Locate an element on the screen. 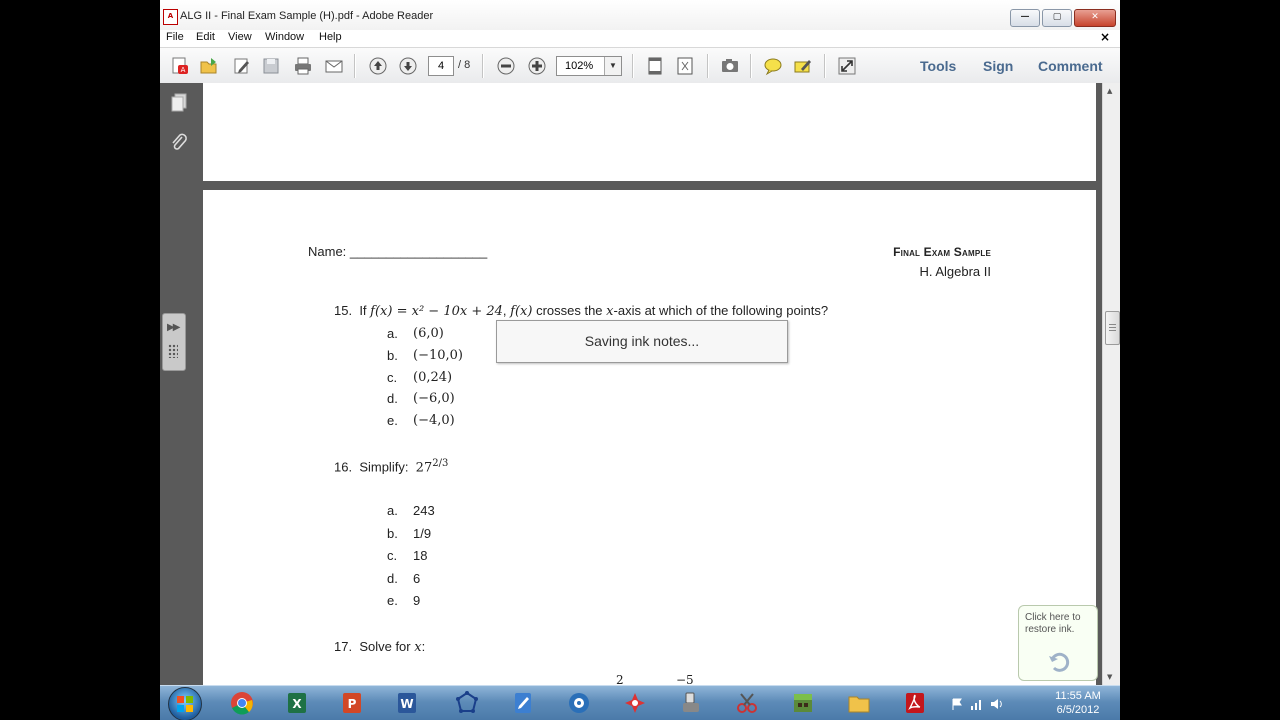 The image size is (1280, 720). start-button is located at coordinates (185, 703).